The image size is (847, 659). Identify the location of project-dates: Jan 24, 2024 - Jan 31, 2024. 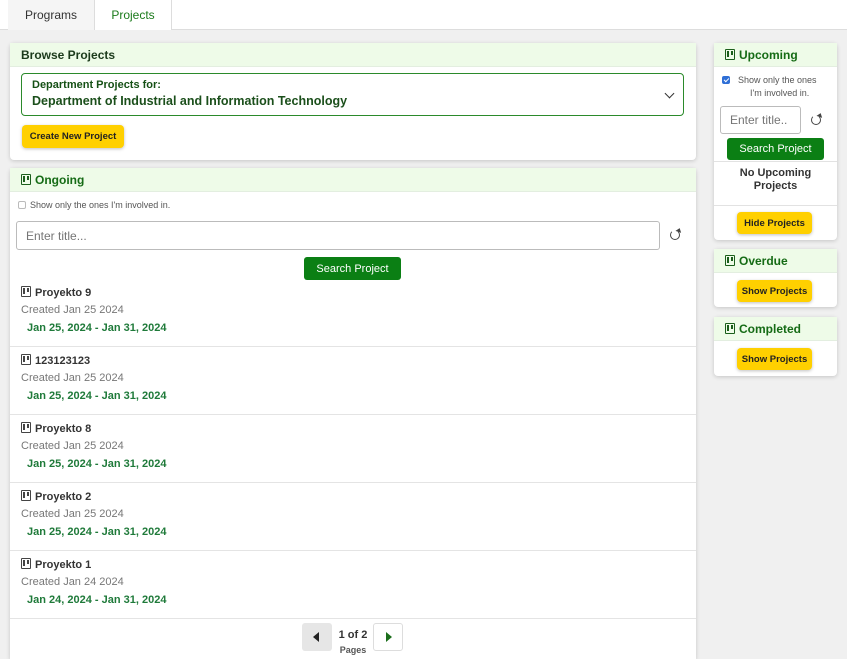
(97, 600).